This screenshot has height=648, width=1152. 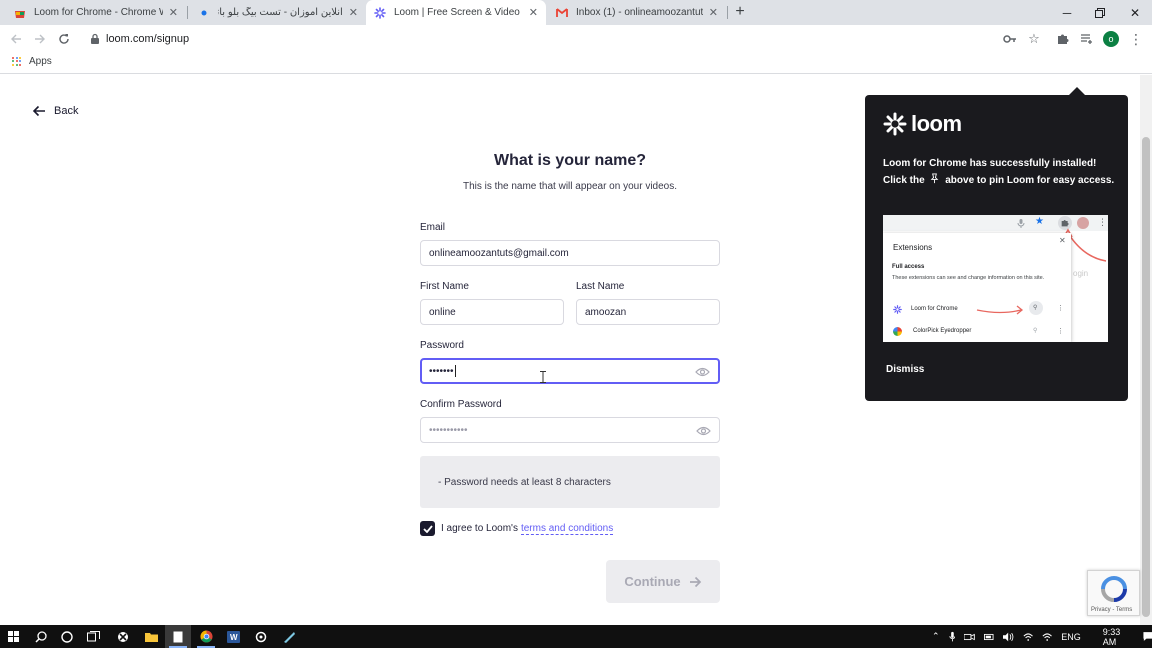 What do you see at coordinates (1060, 308) in the screenshot?
I see `menu-dots-icon: ⋮` at bounding box center [1060, 308].